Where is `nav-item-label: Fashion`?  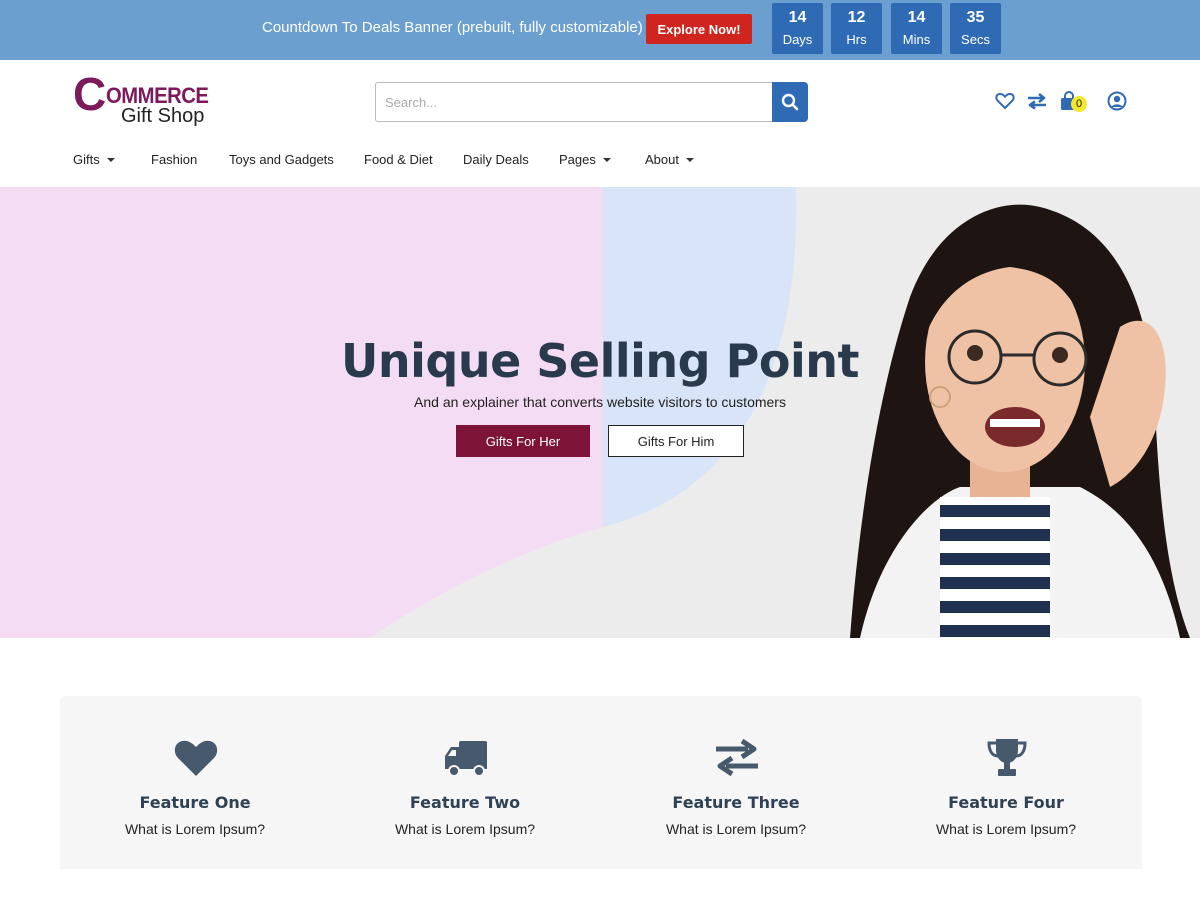 nav-item-label: Fashion is located at coordinates (174, 159).